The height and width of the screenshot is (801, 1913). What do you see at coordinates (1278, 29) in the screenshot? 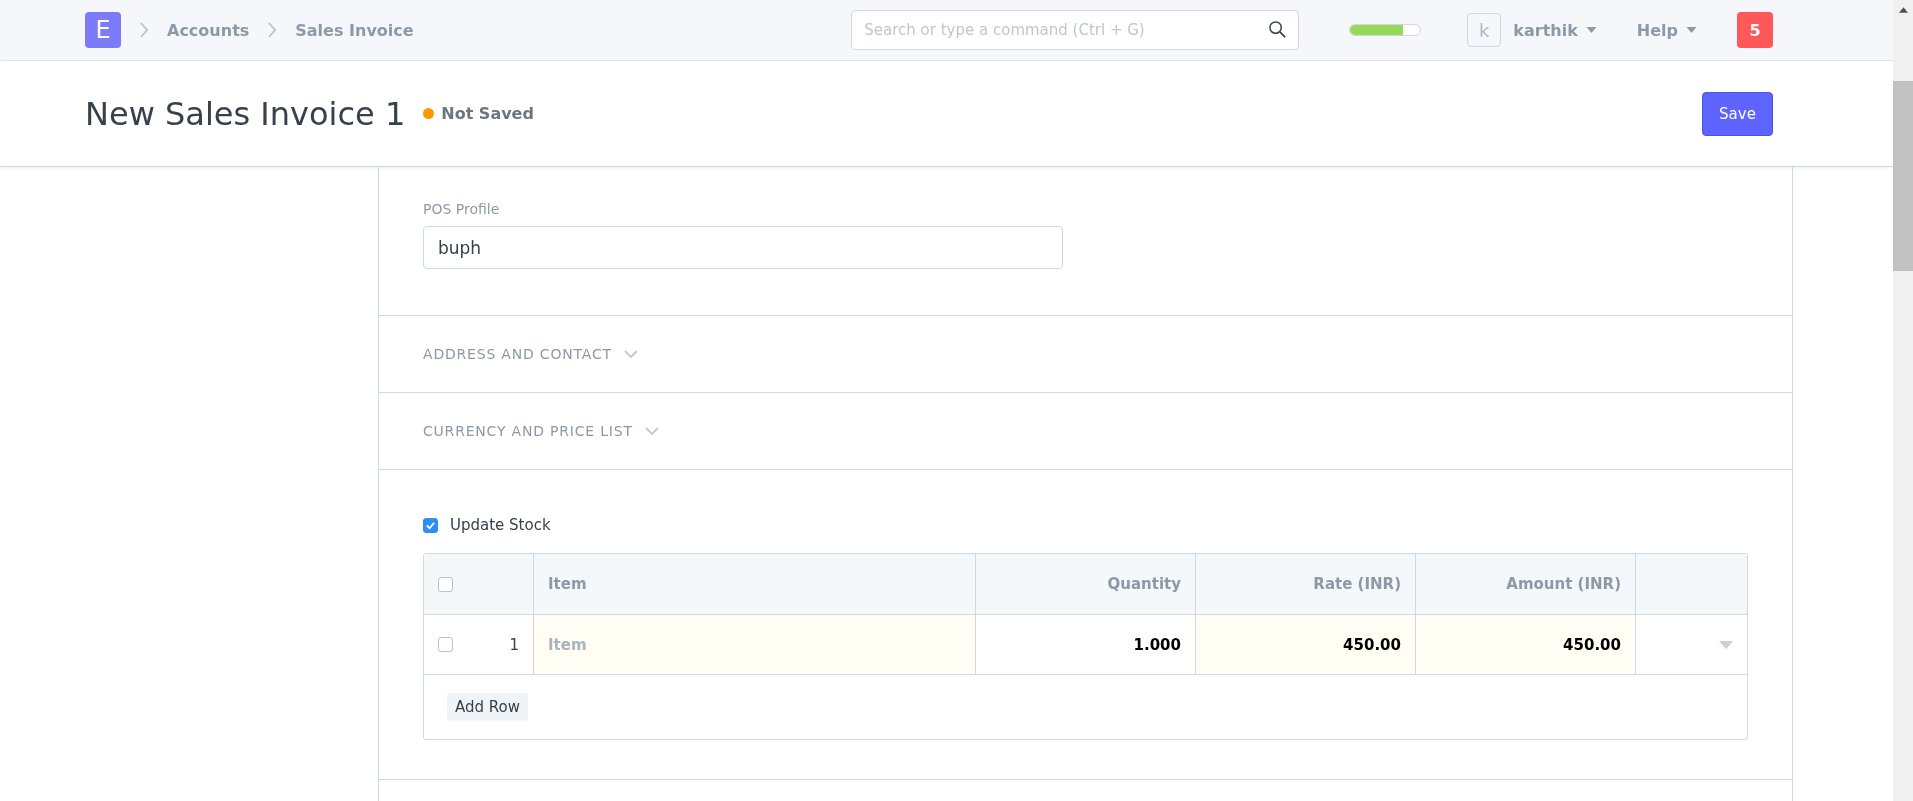
I see `search-icon` at bounding box center [1278, 29].